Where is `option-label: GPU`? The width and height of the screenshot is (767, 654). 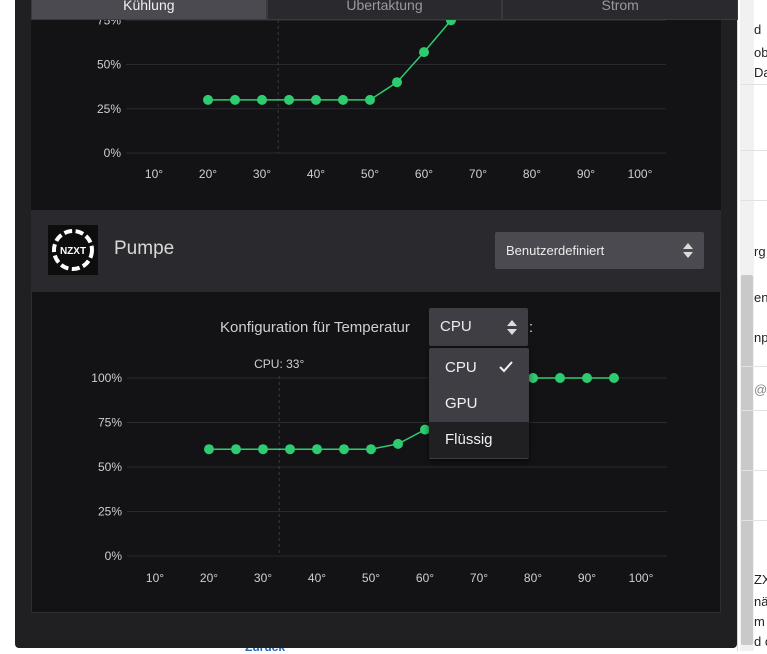 option-label: GPU is located at coordinates (461, 403).